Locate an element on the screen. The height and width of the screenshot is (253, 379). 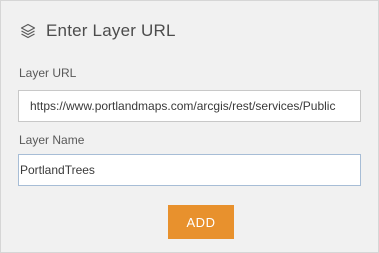
add-button: ADD is located at coordinates (201, 222).